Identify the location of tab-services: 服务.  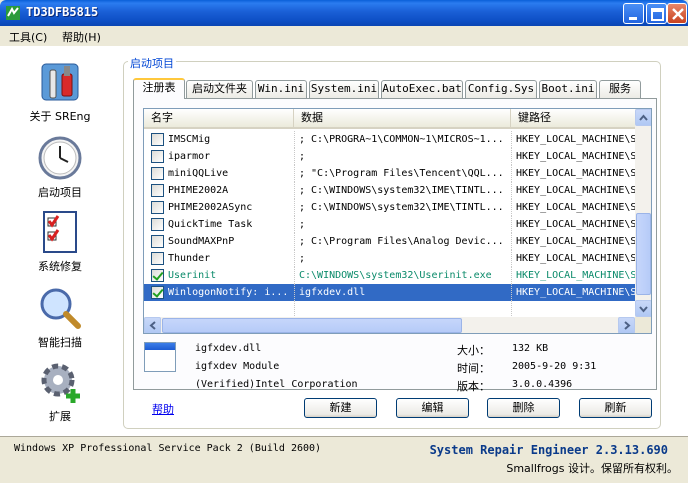
(620, 89).